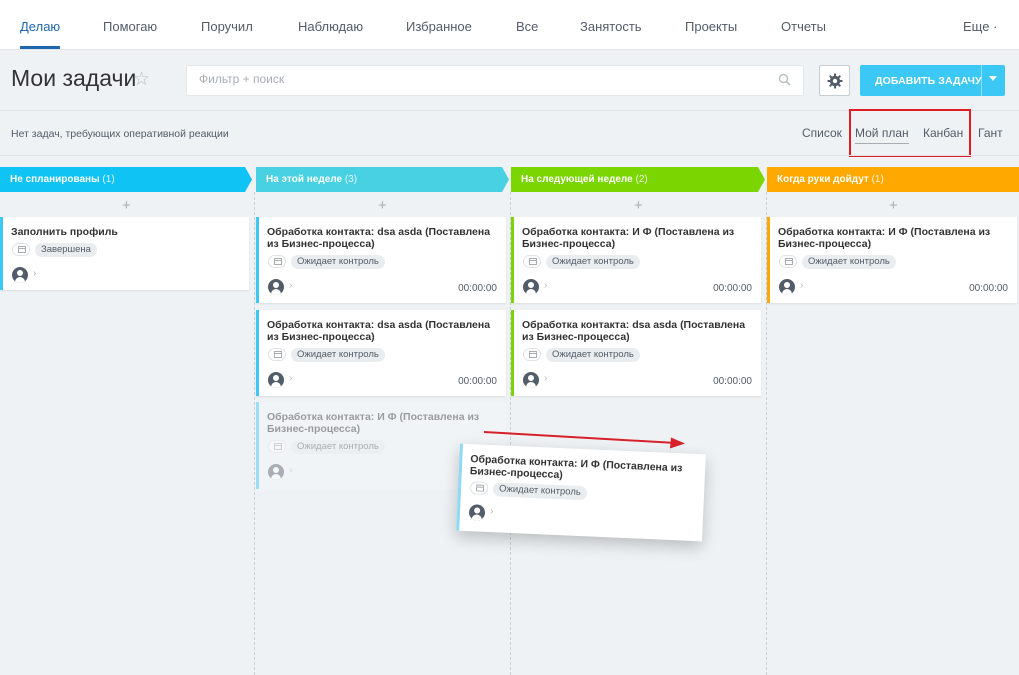 Image resolution: width=1019 pixels, height=675 pixels. I want to click on add-task-label: ДОБАВИТЬ ЗАДАЧУ, so click(928, 81).